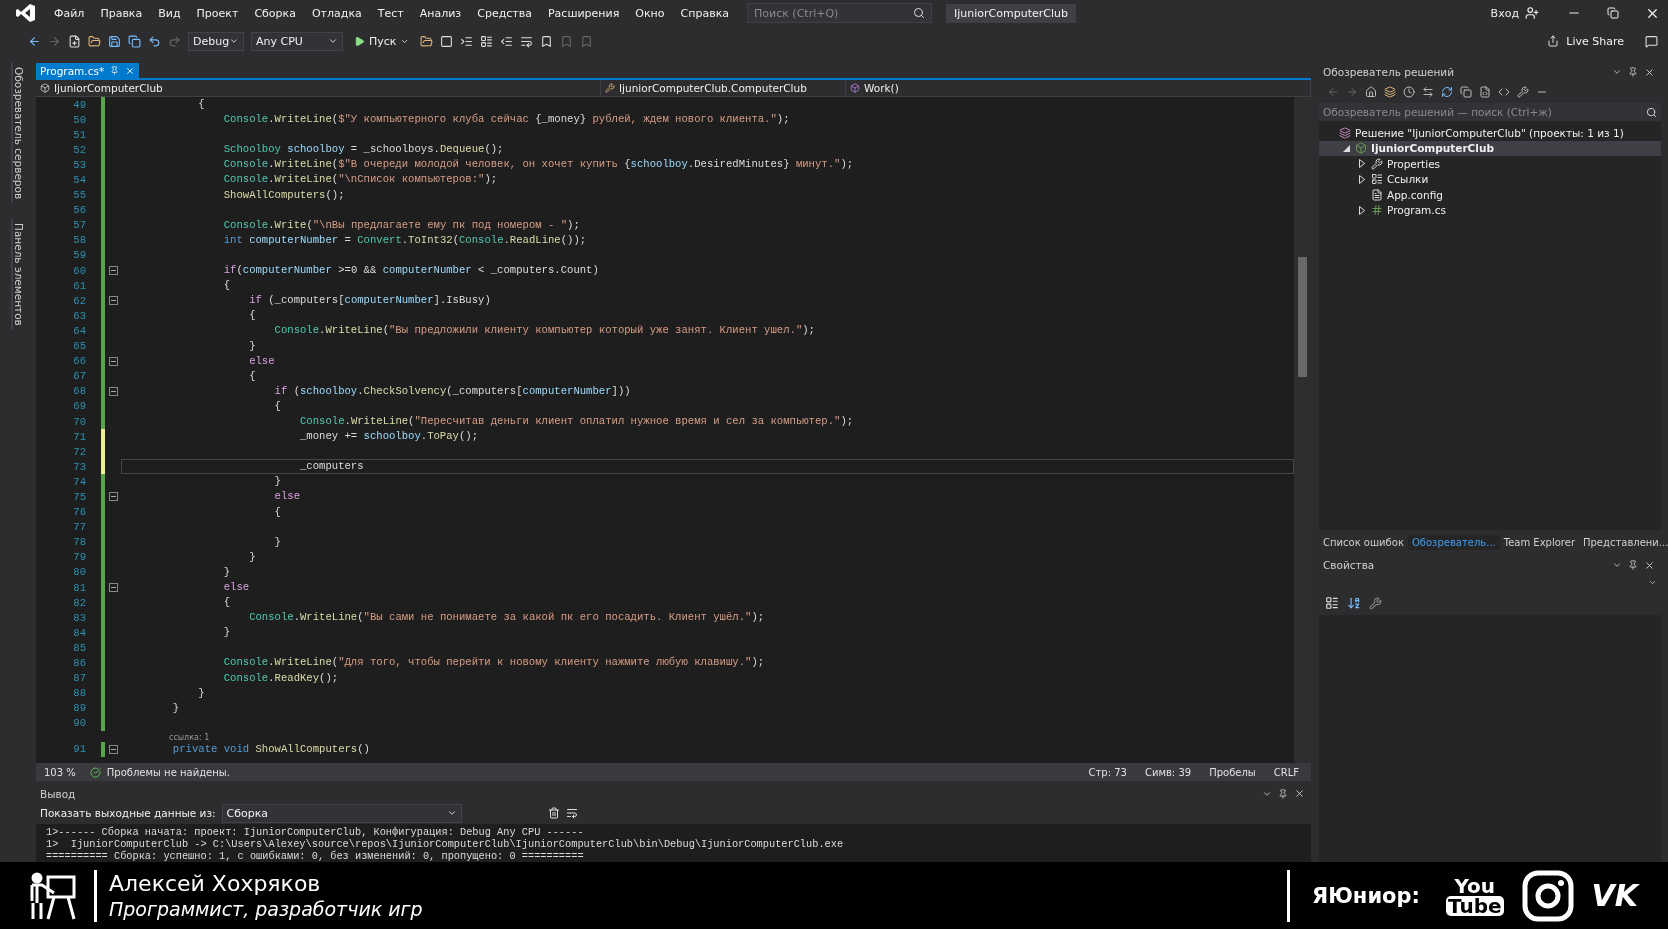 The width and height of the screenshot is (1668, 929). What do you see at coordinates (121, 13) in the screenshot?
I see `menu-item: Правка` at bounding box center [121, 13].